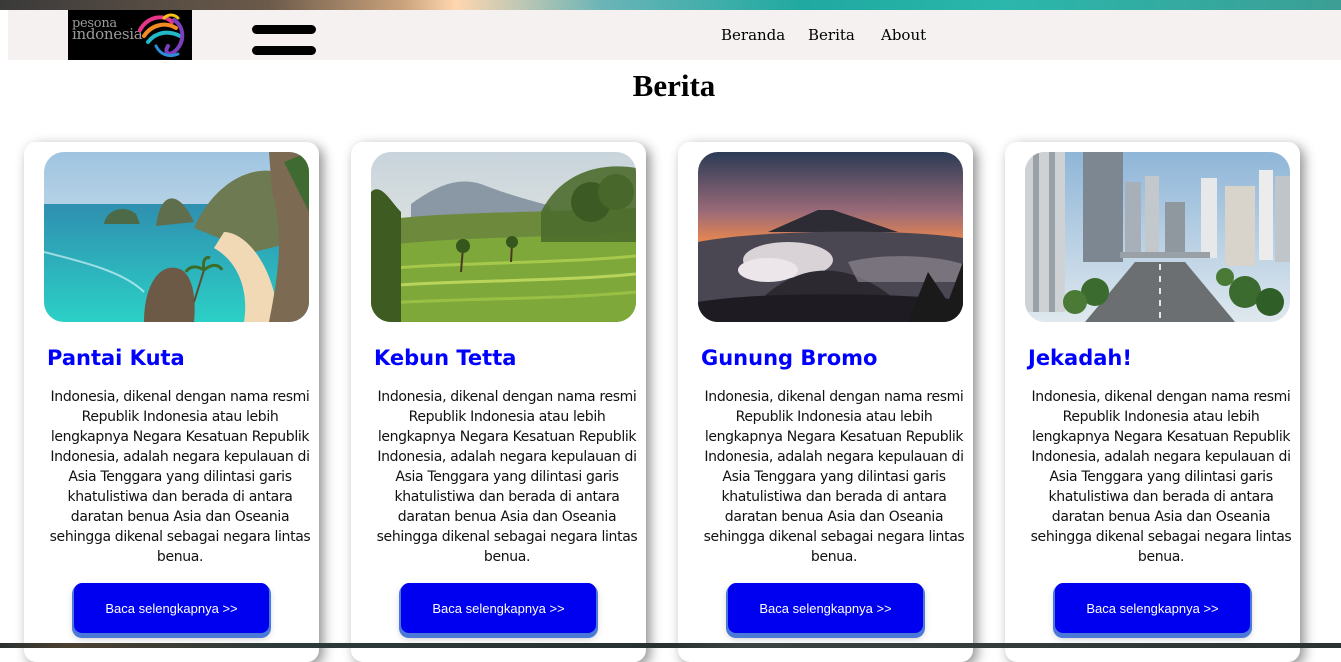  Describe the element at coordinates (830, 237) in the screenshot. I see `card-image-volcano` at that location.